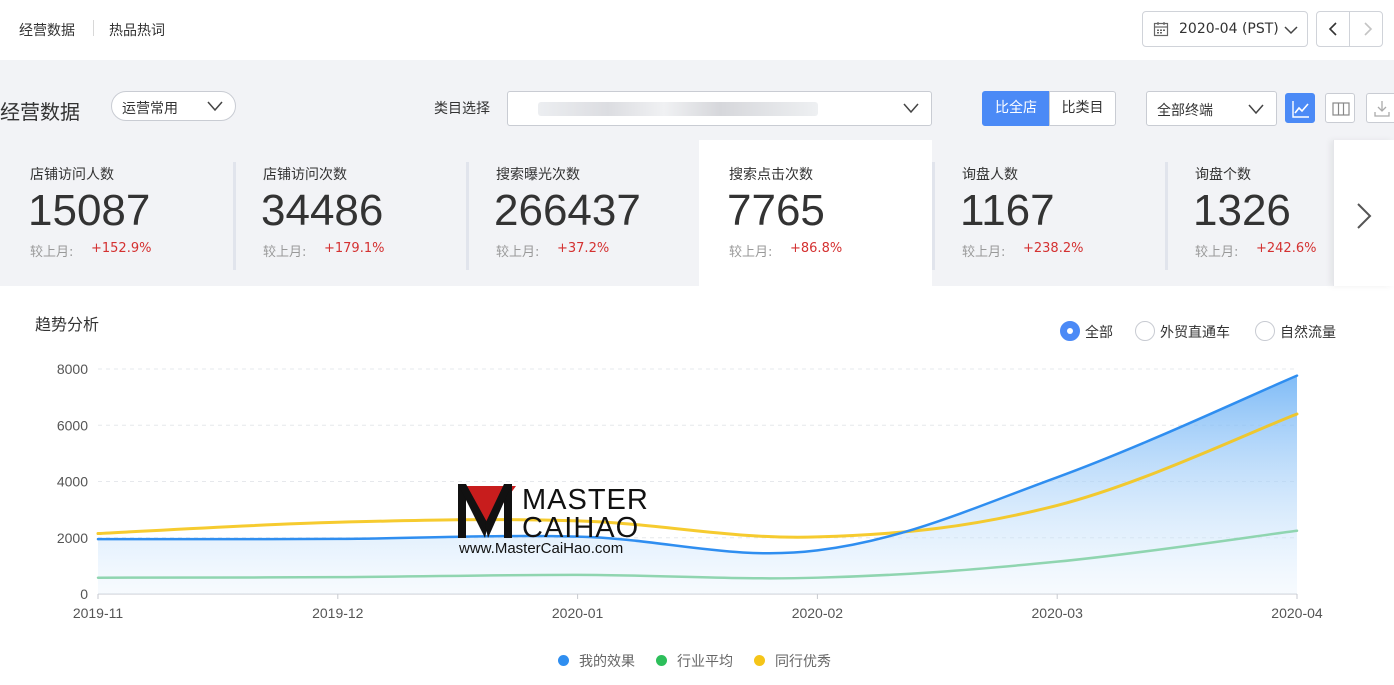 The height and width of the screenshot is (685, 1394). I want to click on top-bar: 经营数据 热品热词 2020-04 (PST), so click(697, 30).